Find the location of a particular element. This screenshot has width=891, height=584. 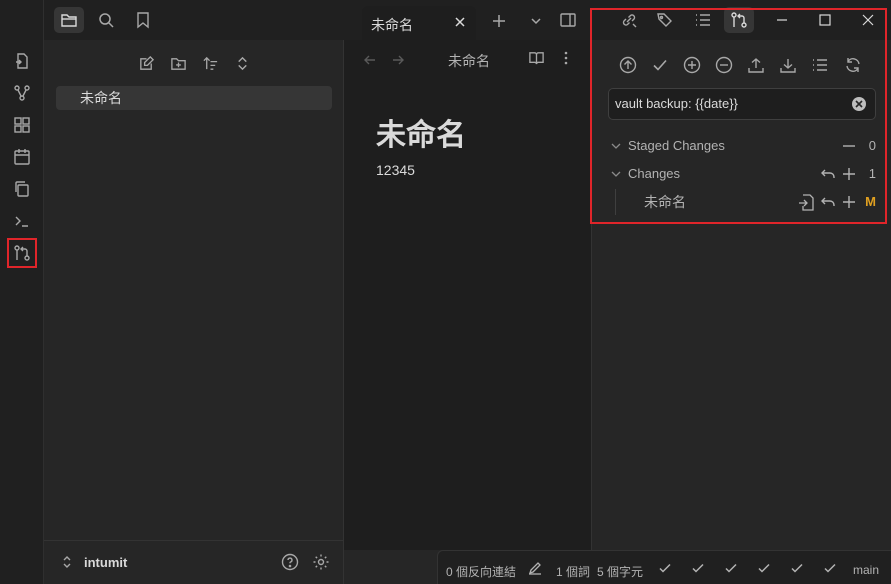

edit-mode-pencil-icon is located at coordinates (535, 568).